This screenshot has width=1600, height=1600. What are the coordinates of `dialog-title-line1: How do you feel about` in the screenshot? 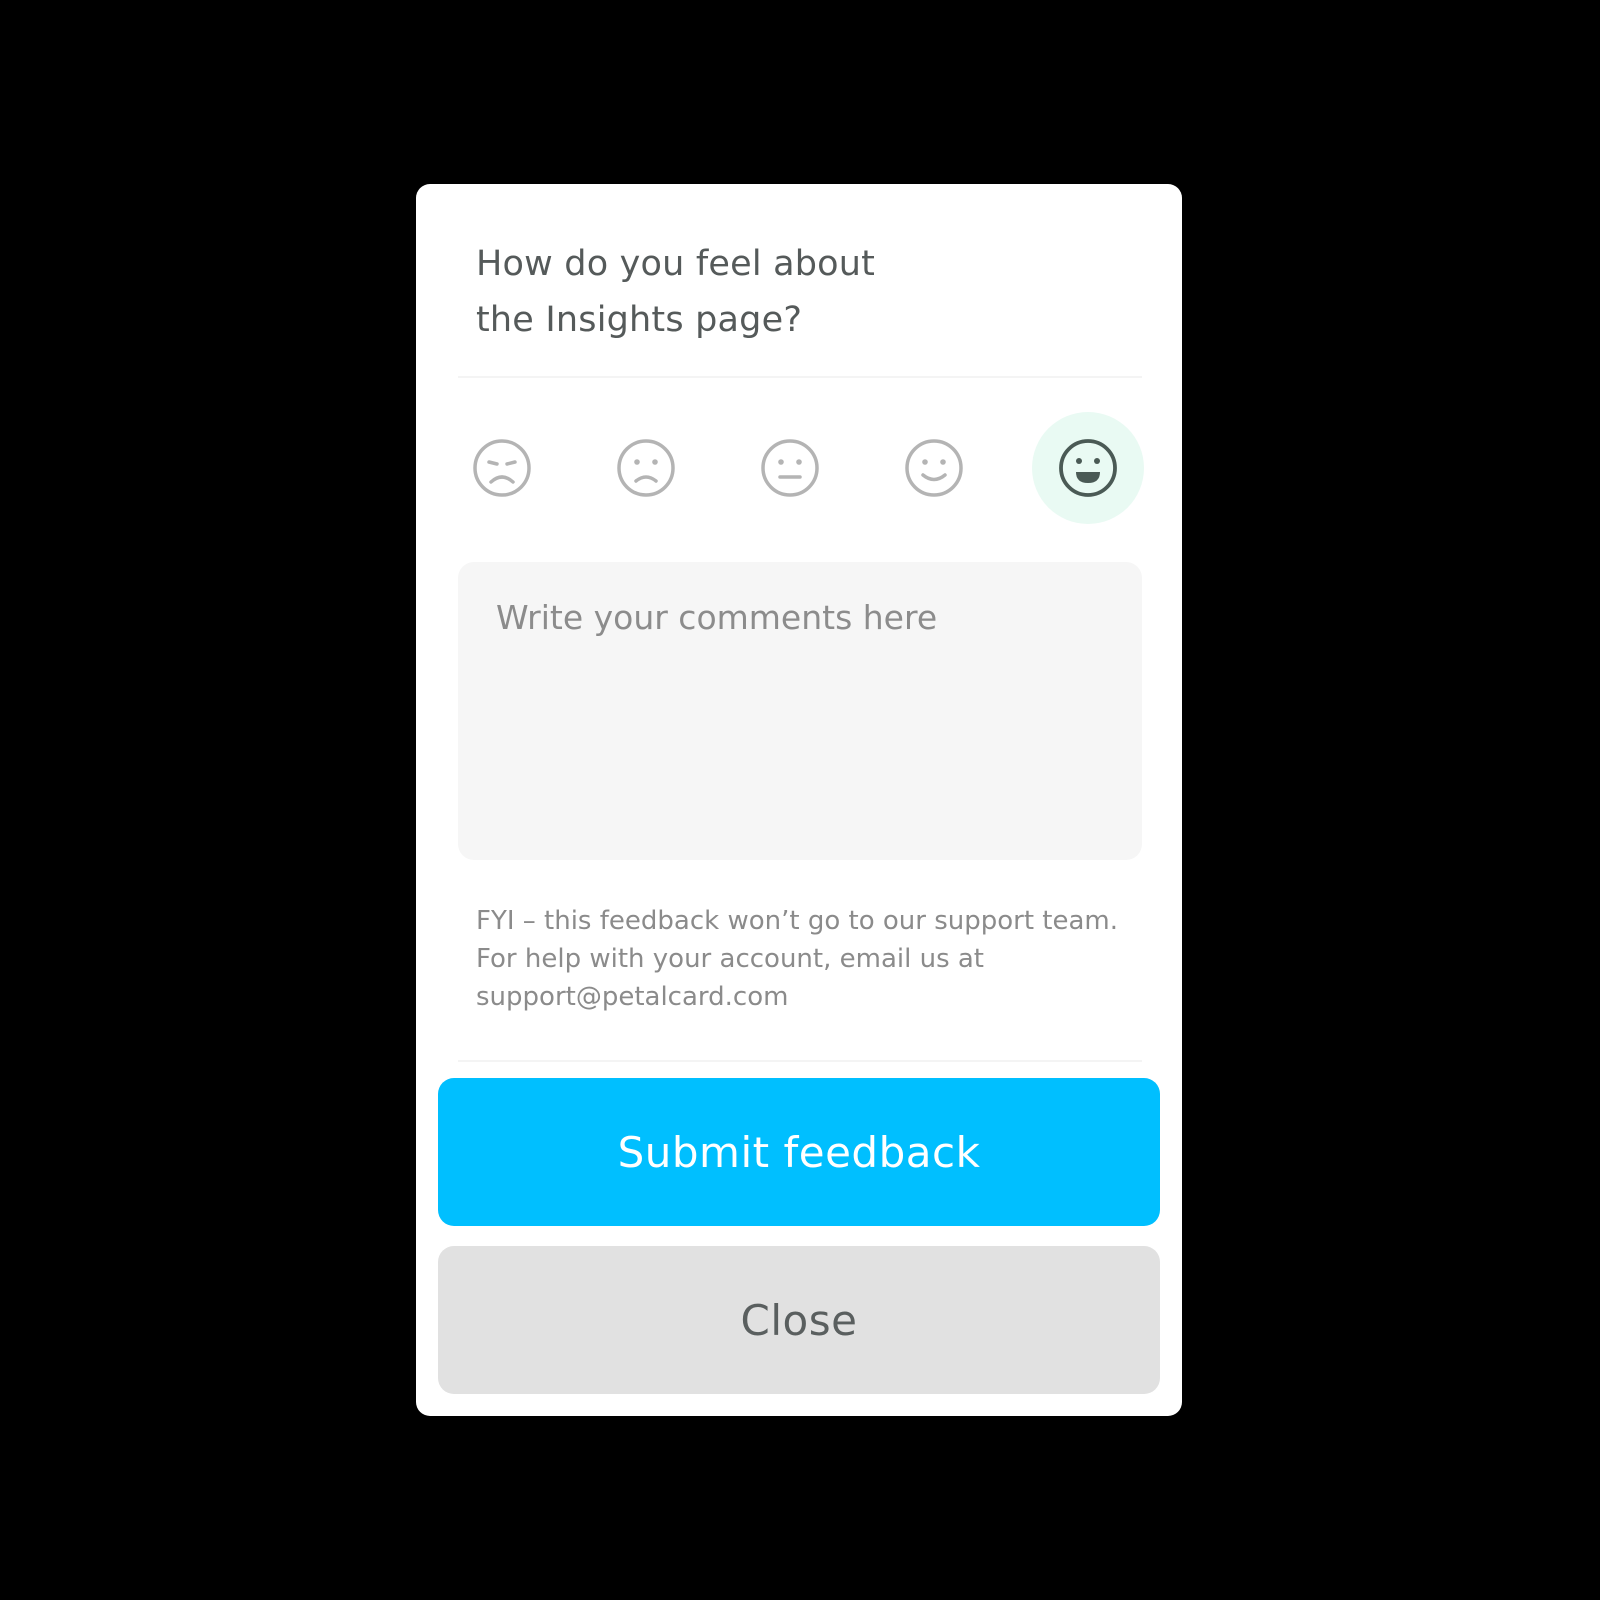 It's located at (676, 264).